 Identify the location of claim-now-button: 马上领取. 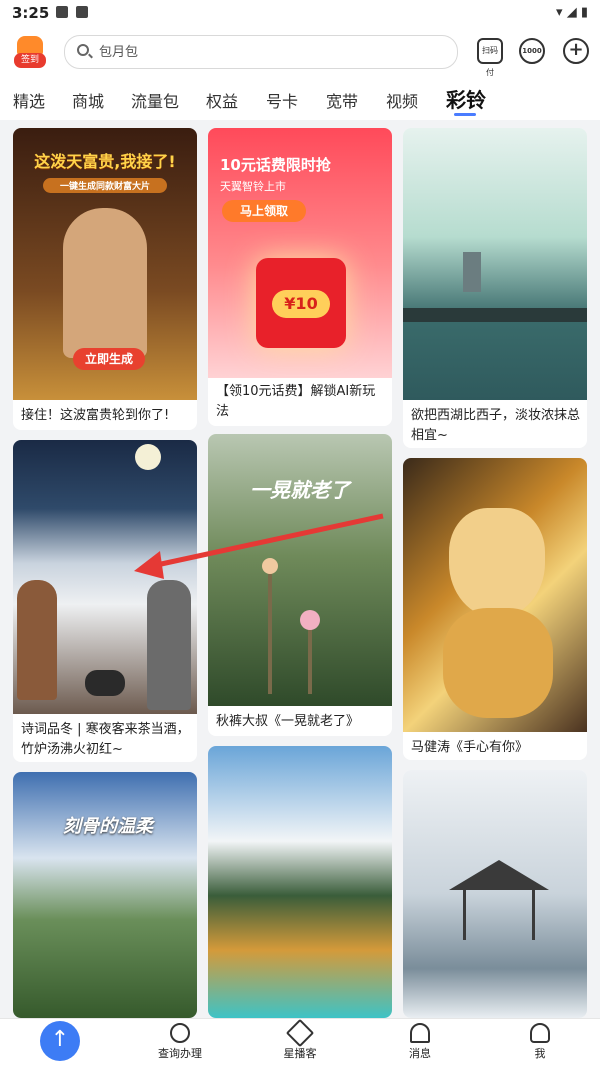
(264, 211).